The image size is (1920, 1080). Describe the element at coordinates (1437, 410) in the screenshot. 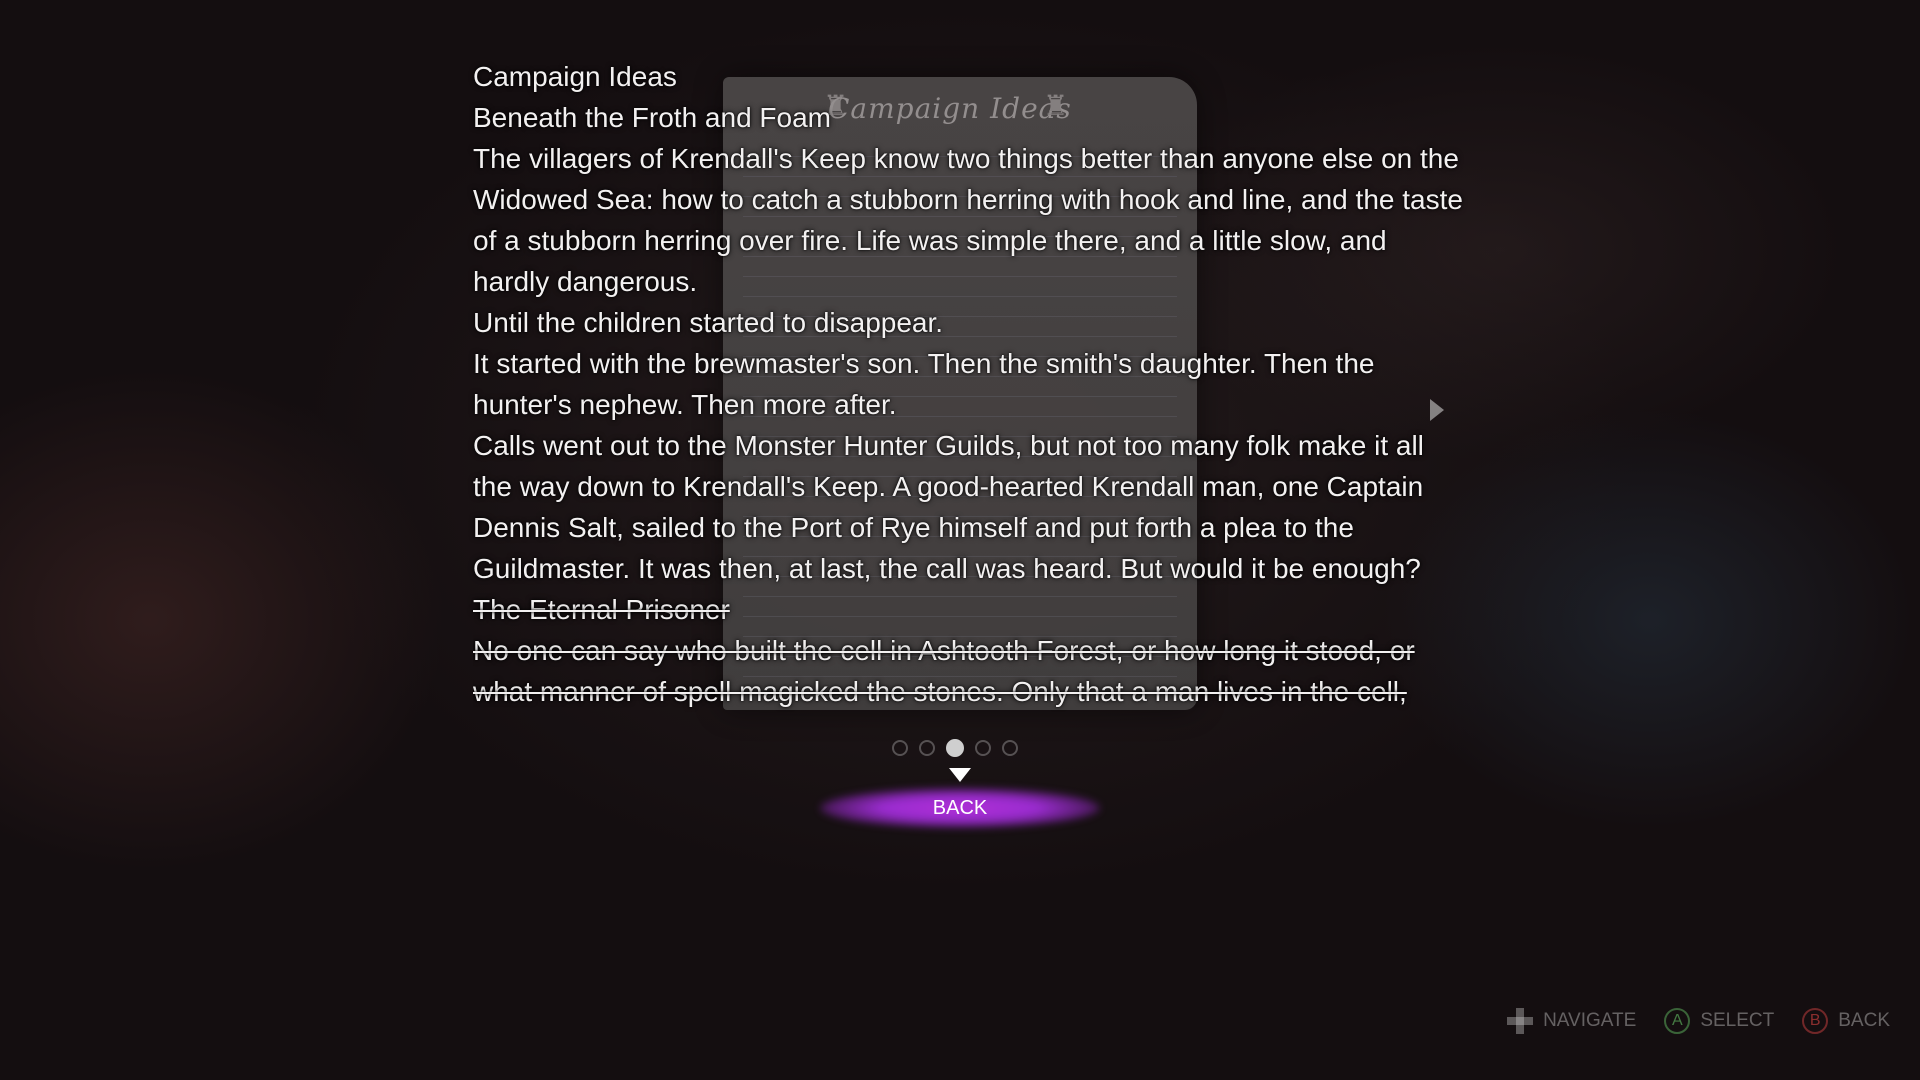

I see `next-page-arrow-icon` at that location.